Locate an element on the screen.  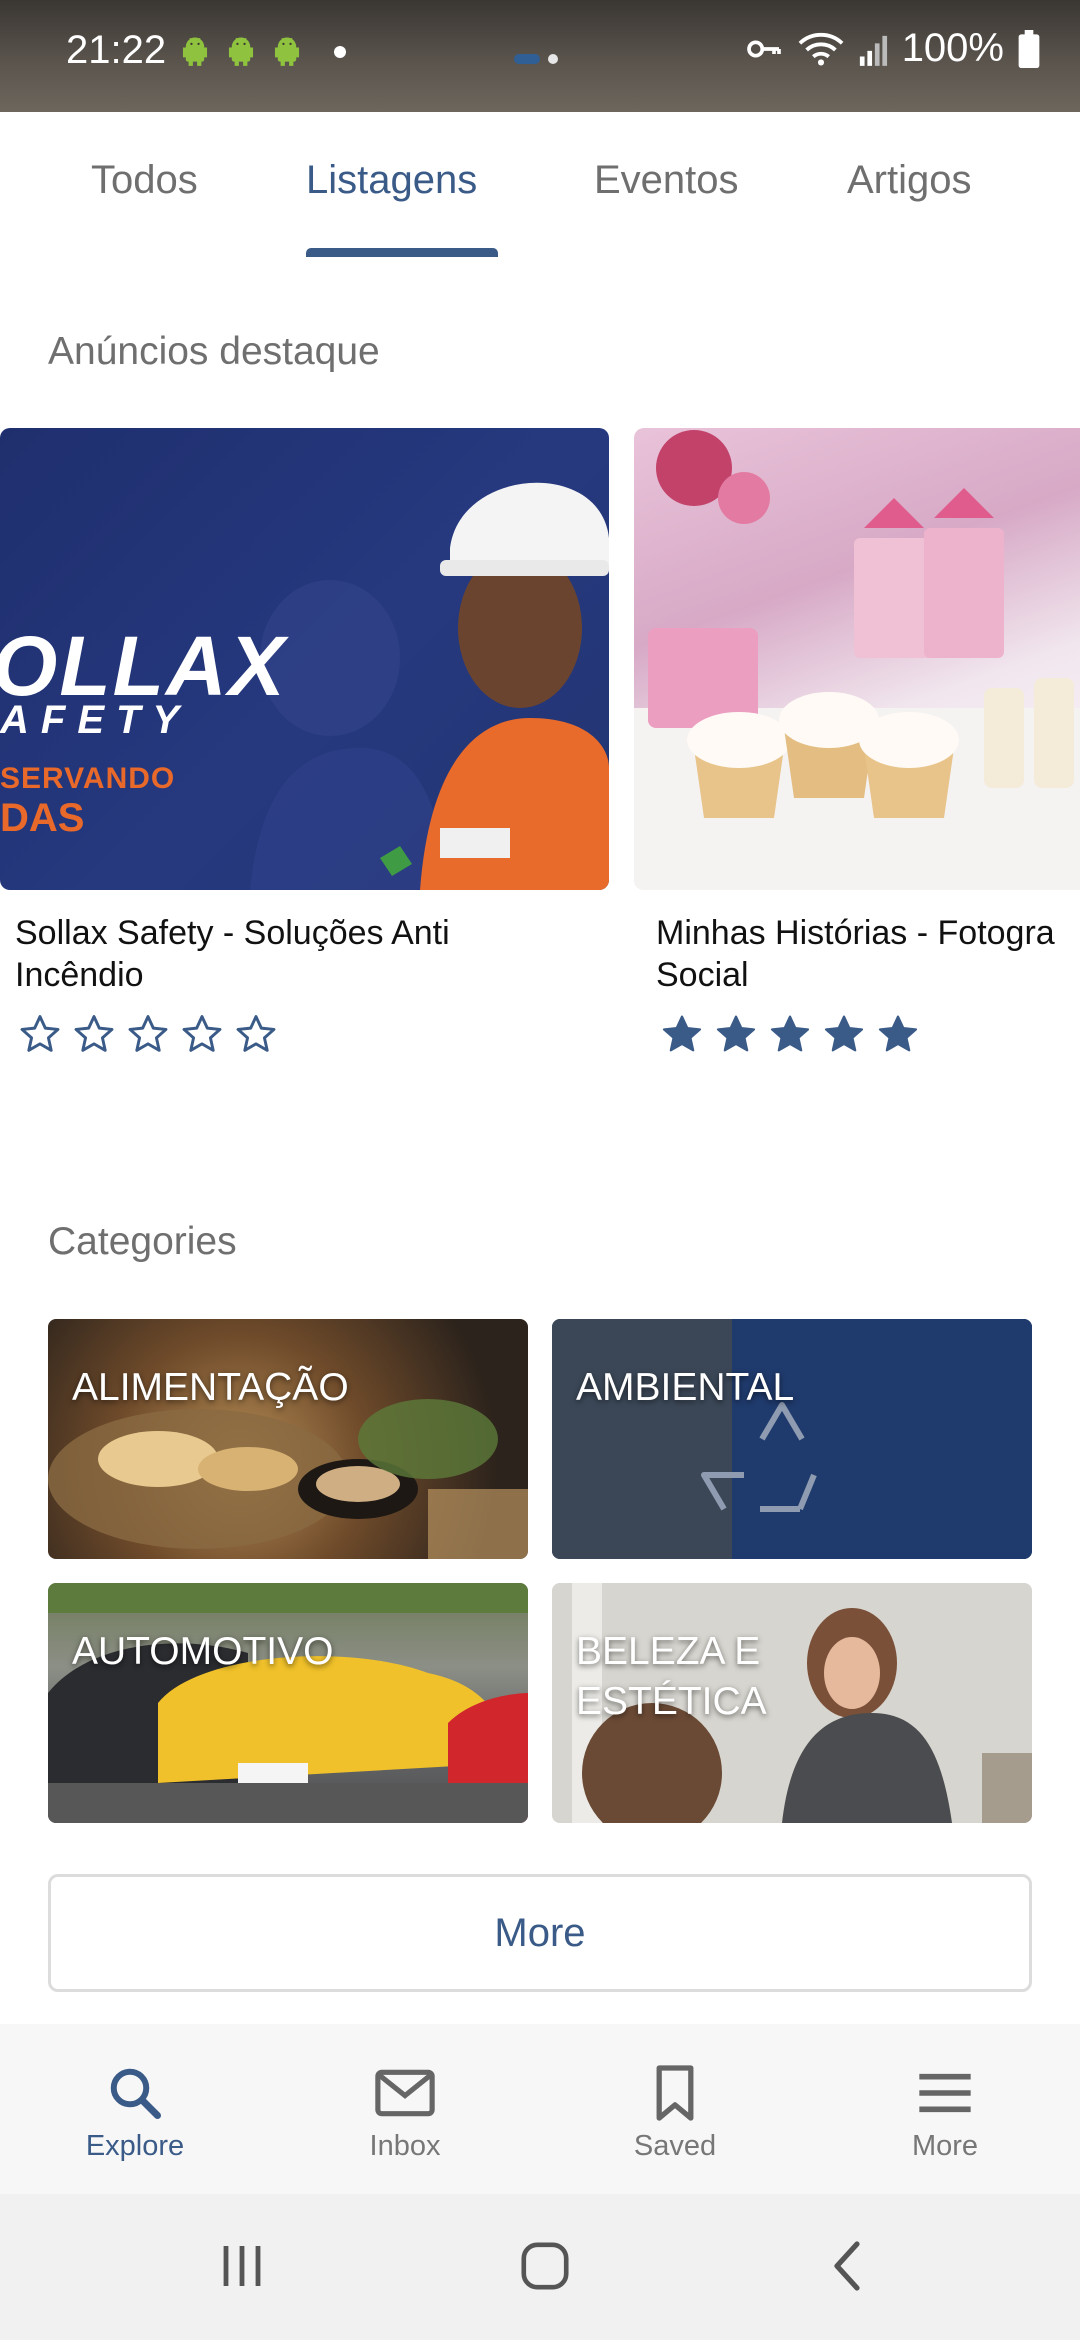
active-tab-indicator is located at coordinates (402, 252).